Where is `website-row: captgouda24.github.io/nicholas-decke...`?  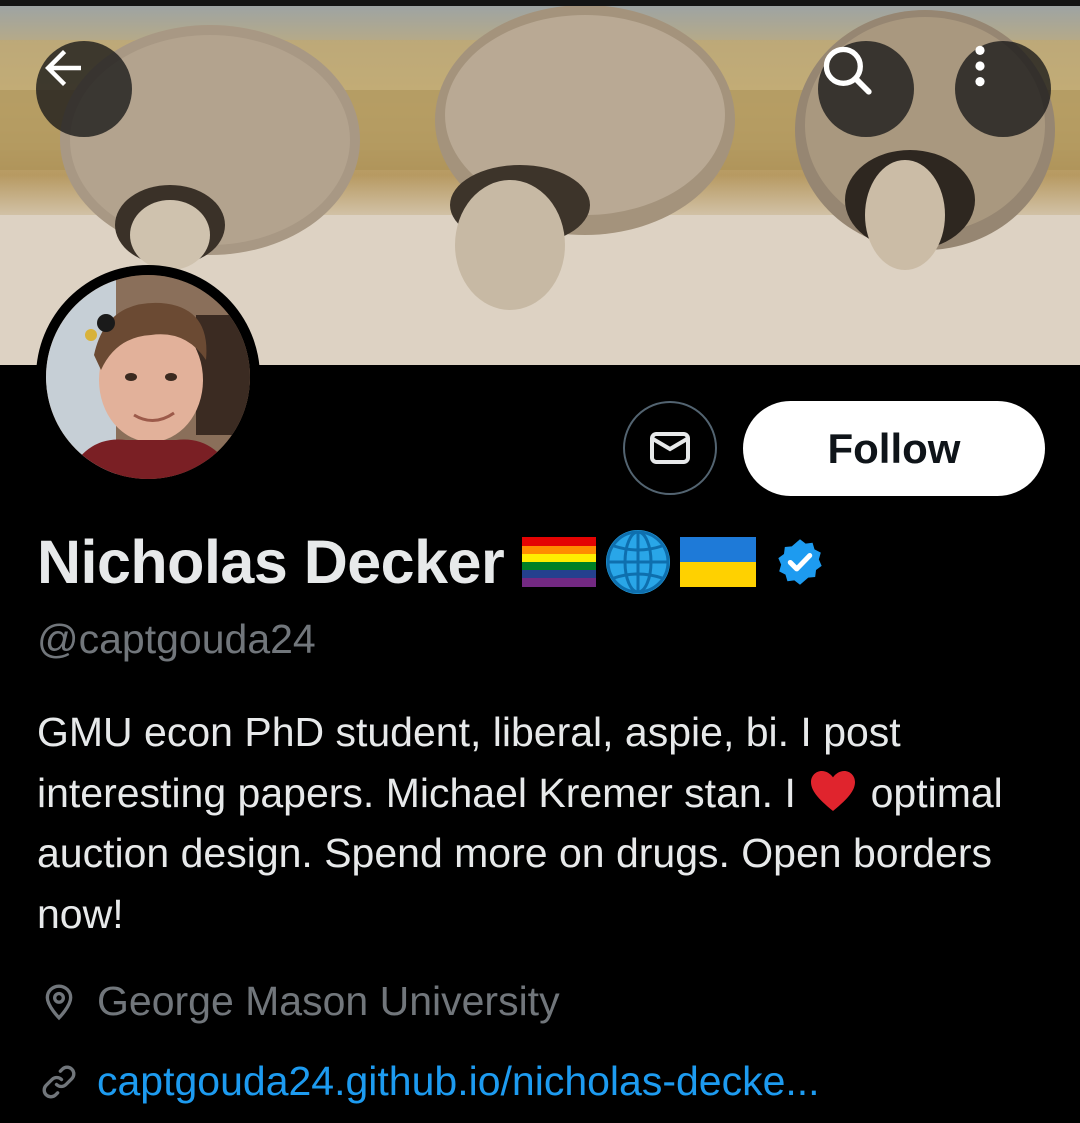
website-row: captgouda24.github.io/nicholas-decke... is located at coordinates (428, 1081).